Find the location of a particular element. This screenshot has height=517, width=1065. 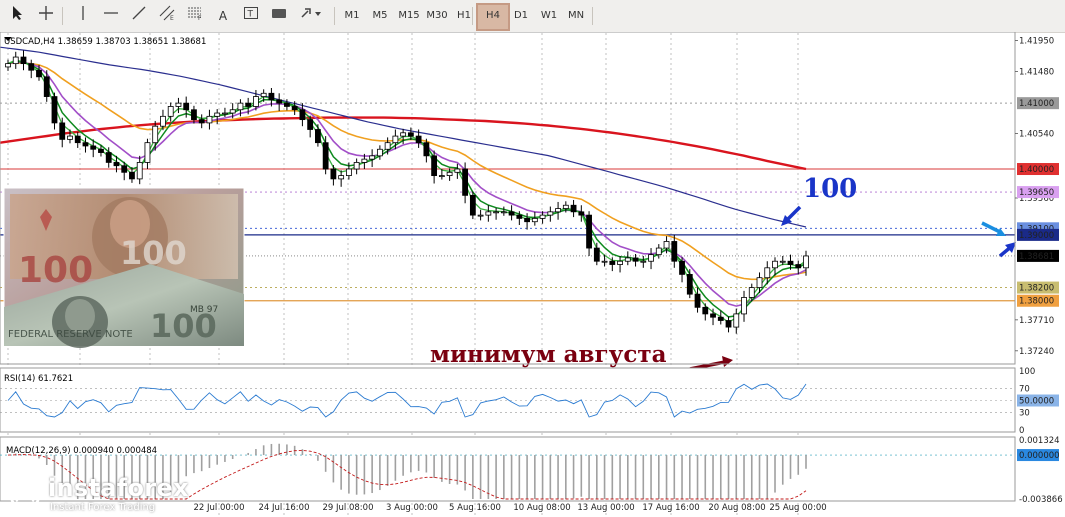

timeframe-h4: H4 is located at coordinates (493, 17).